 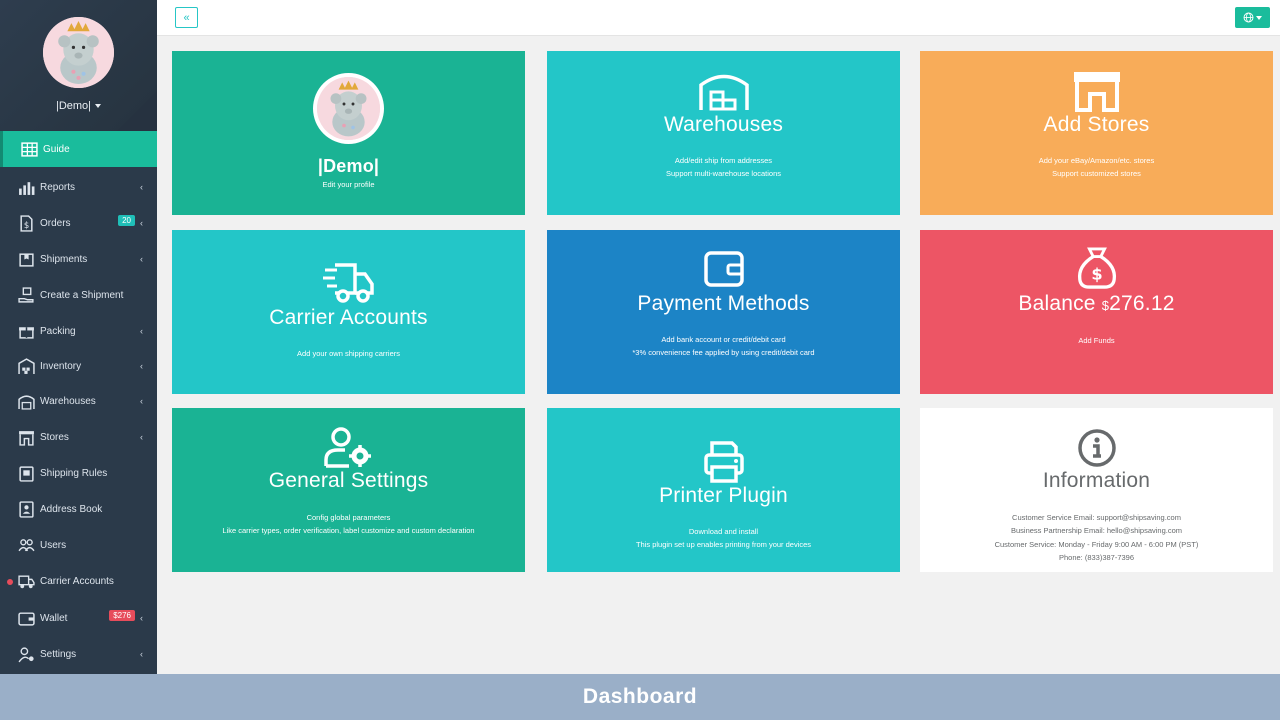 I want to click on profile-card: |Demo| Edit your profile, so click(x=348, y=133).